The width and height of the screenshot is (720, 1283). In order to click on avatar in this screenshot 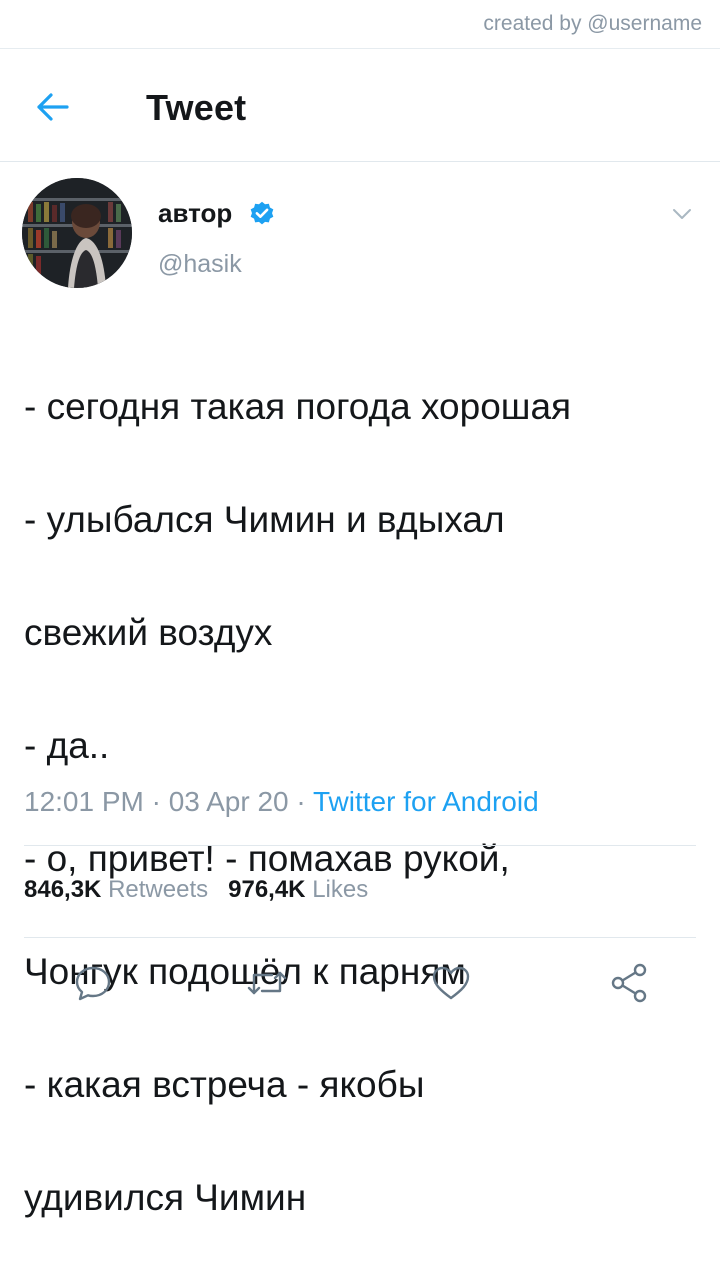, I will do `click(77, 233)`.